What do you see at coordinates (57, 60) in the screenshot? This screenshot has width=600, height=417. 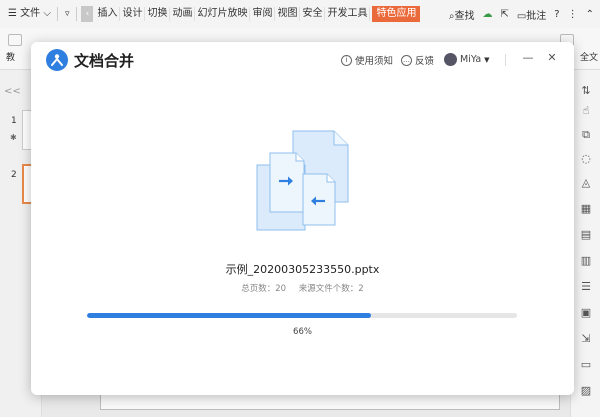 I see `merge-logo-icon` at bounding box center [57, 60].